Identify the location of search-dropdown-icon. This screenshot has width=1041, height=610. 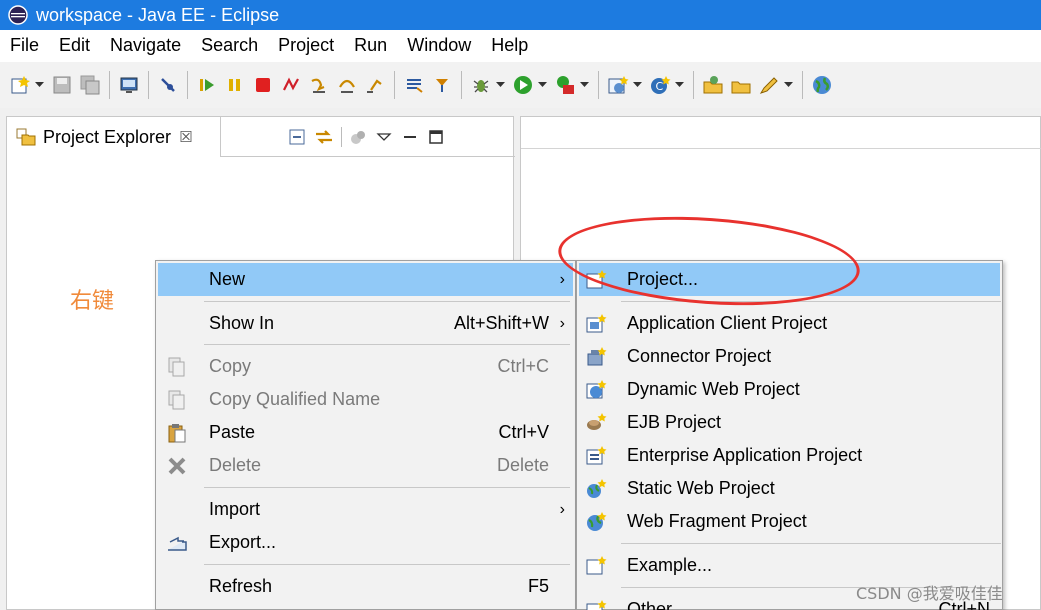
(788, 85).